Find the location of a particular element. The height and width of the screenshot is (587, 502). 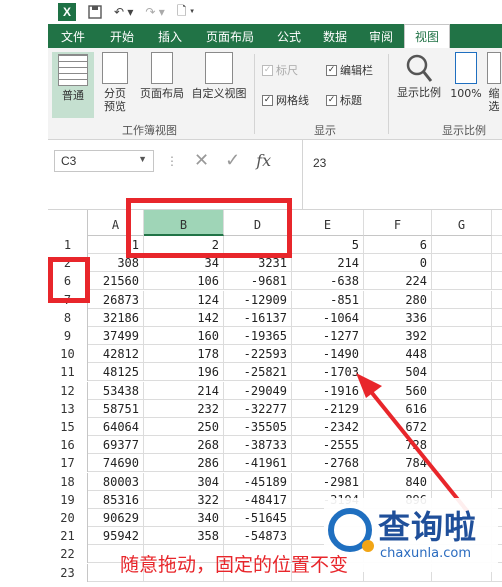

cell-f: 616 is located at coordinates (398, 408).